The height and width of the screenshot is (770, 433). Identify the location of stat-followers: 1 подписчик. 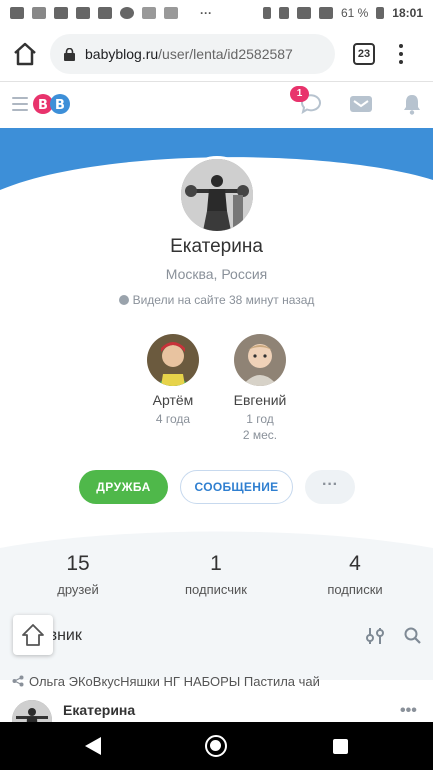
(216, 574).